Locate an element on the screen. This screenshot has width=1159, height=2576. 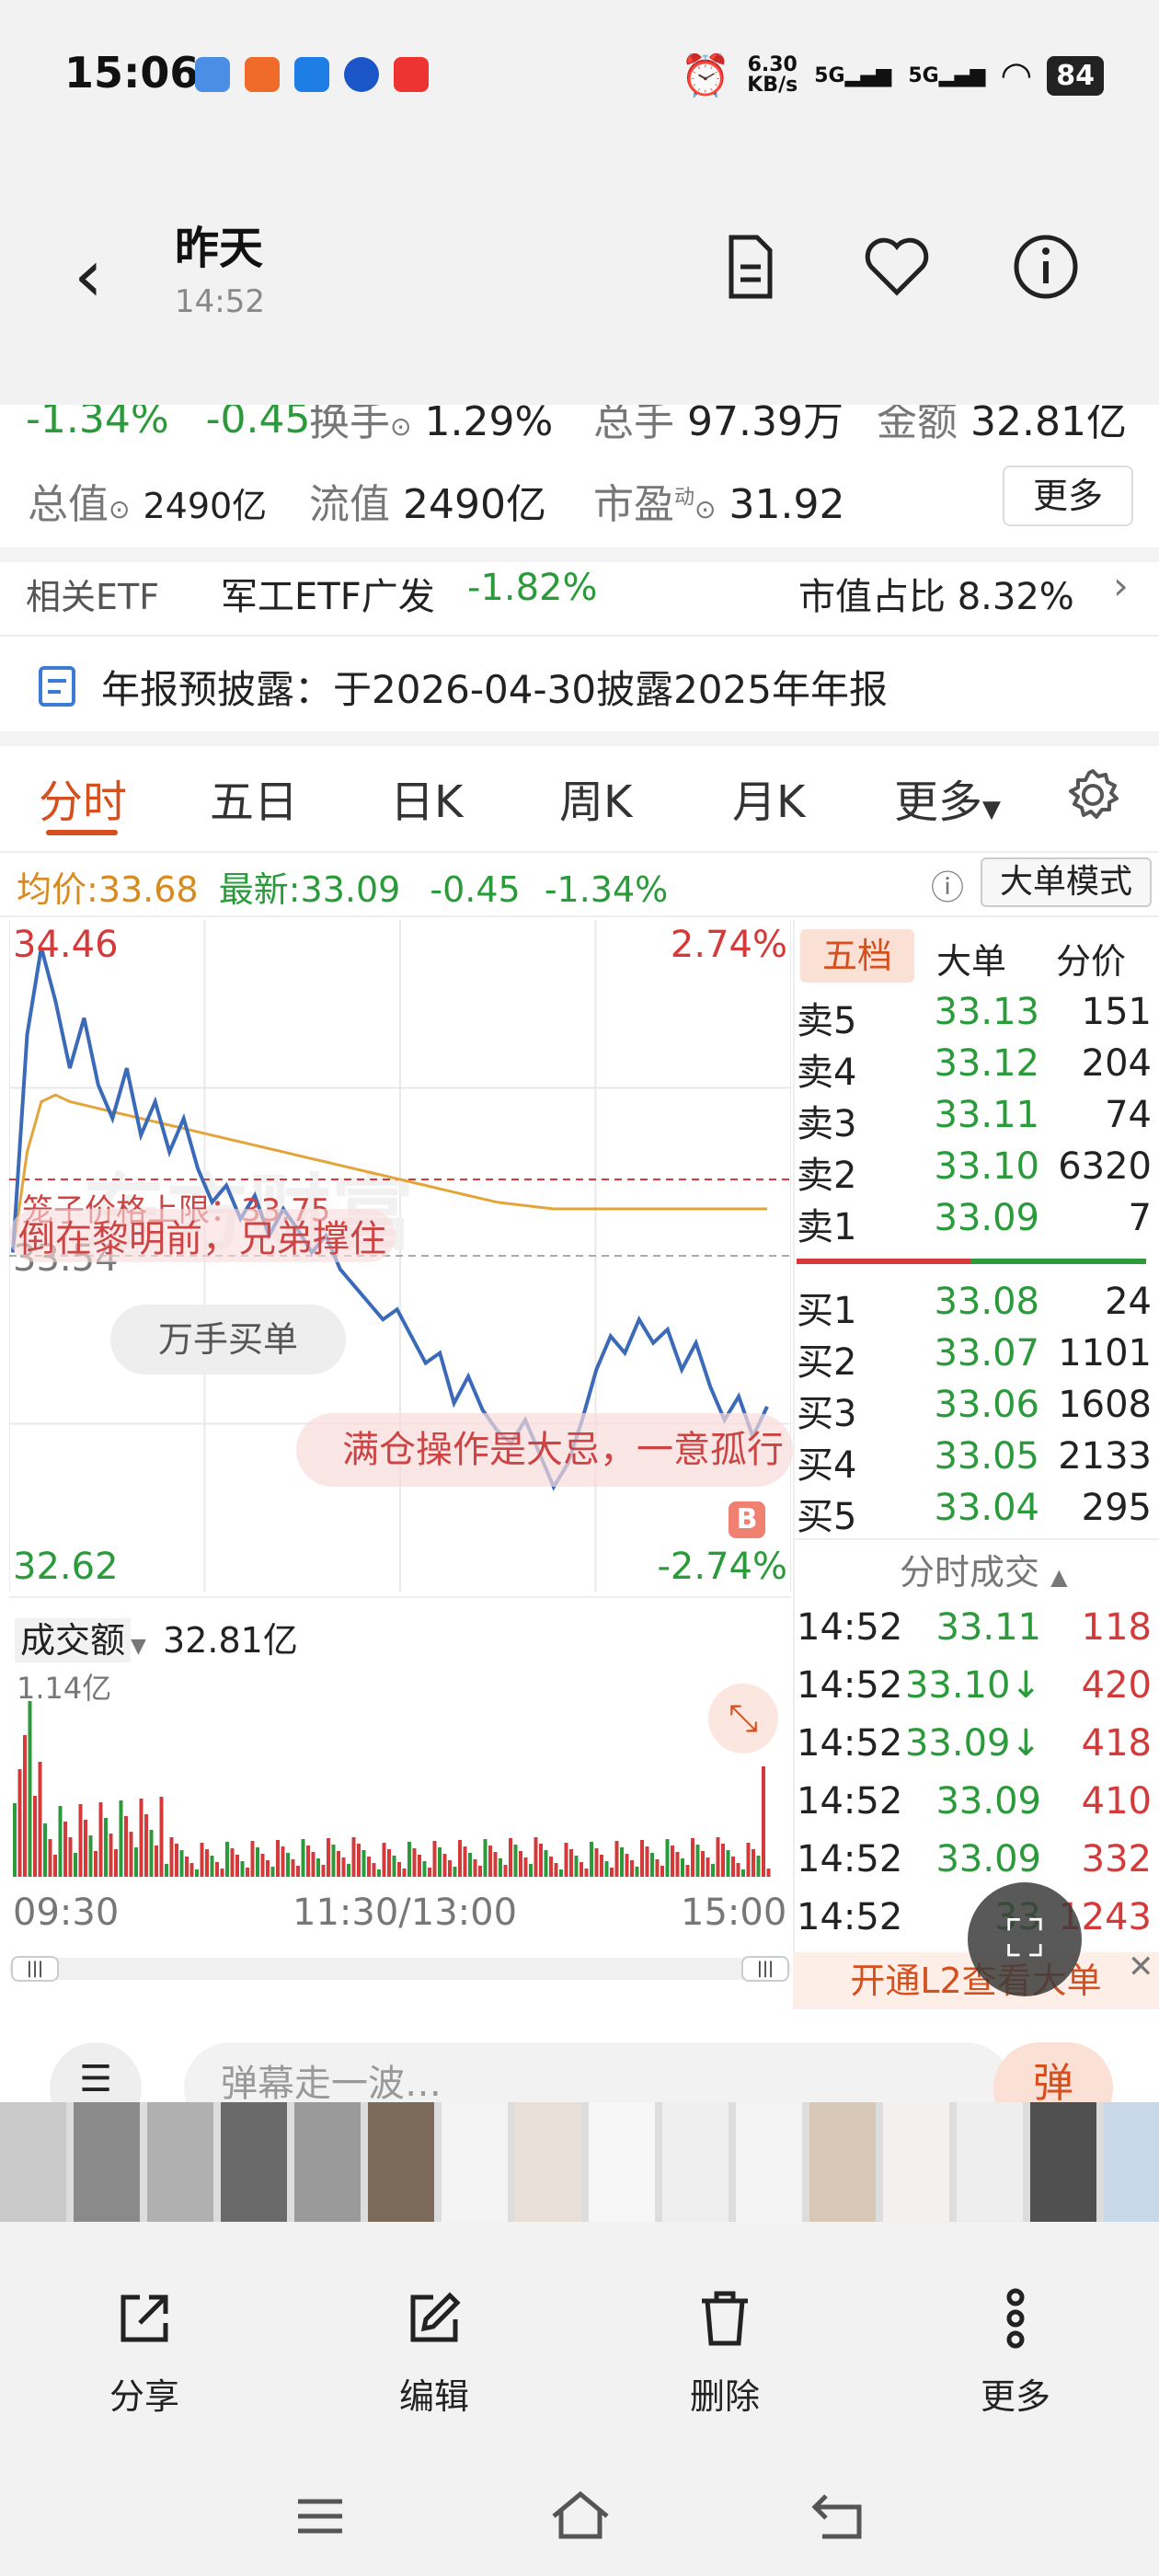
more-button: 更多 is located at coordinates (1068, 496).